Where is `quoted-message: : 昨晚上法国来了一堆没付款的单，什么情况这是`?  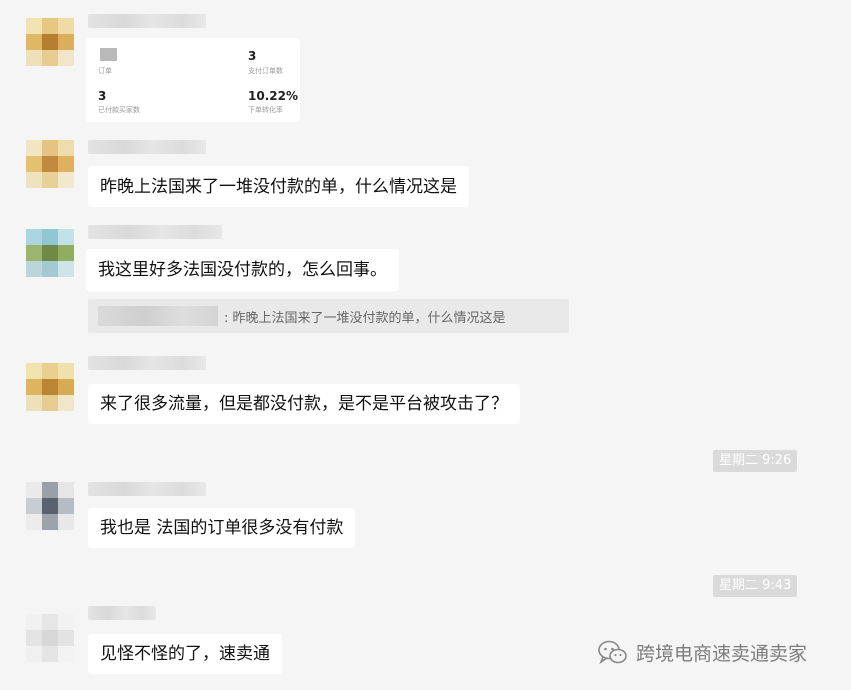
quoted-message: : 昨晚上法国来了一堆没付款的单，什么情况这是 is located at coordinates (328, 316).